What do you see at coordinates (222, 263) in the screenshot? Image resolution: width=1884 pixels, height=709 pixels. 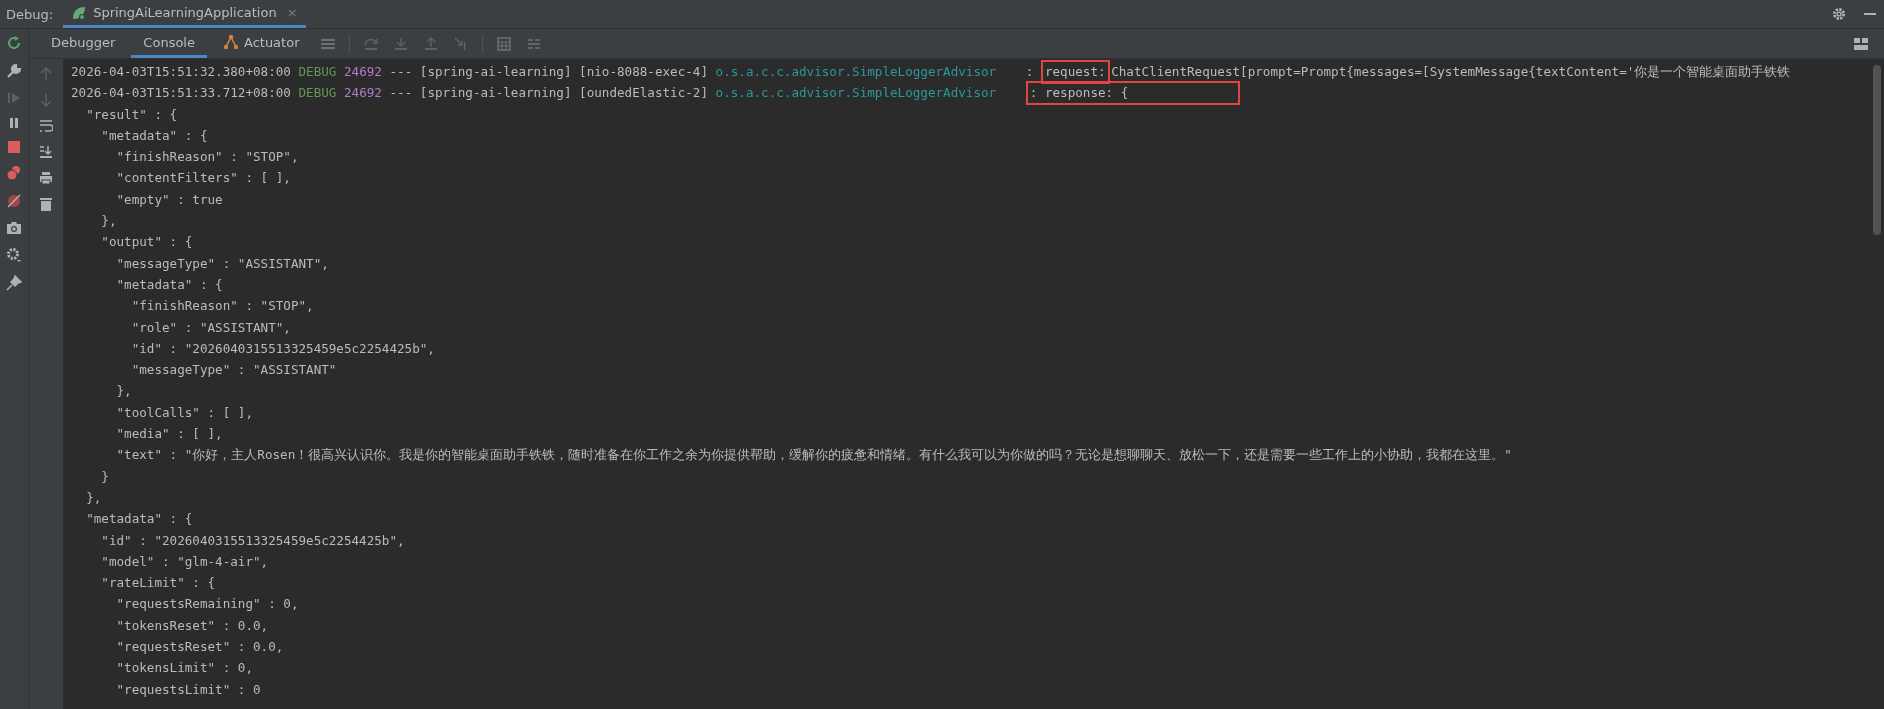 I see `json-line: "messageType" : "ASSISTANT",` at bounding box center [222, 263].